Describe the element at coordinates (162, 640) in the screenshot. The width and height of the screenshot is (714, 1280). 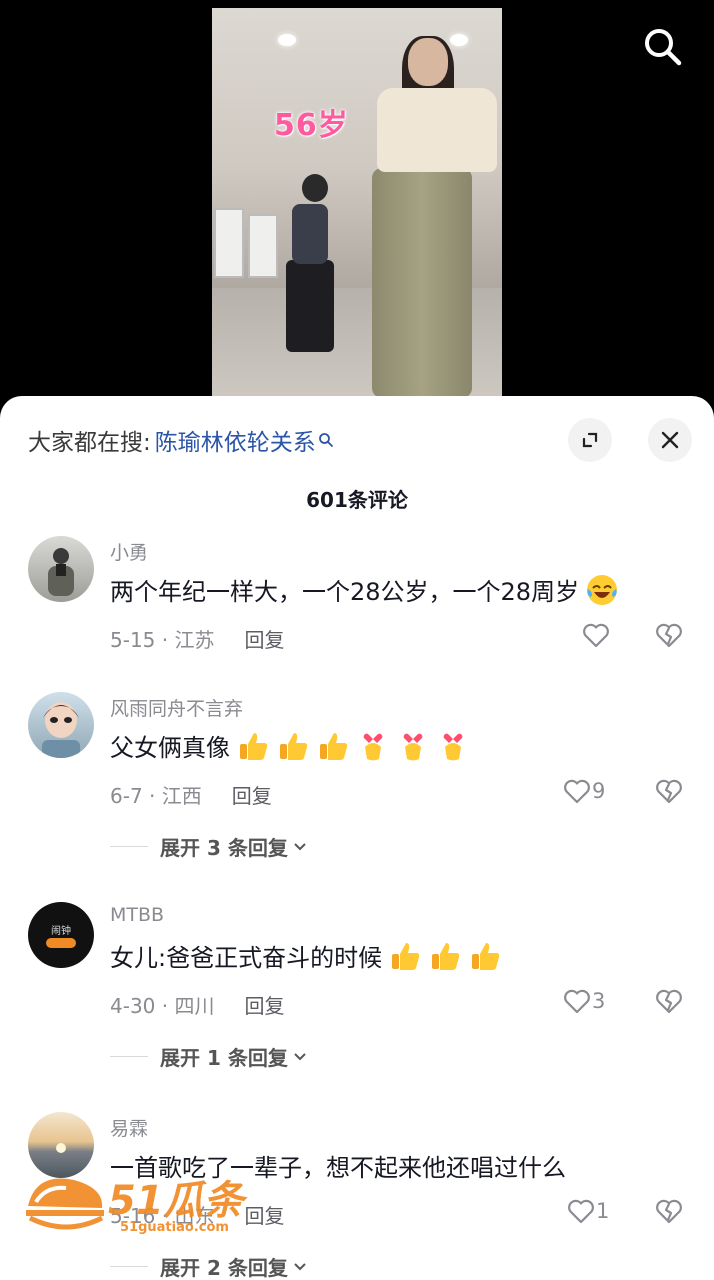
I see `comment-date-location: 5-15 · 江苏` at that location.